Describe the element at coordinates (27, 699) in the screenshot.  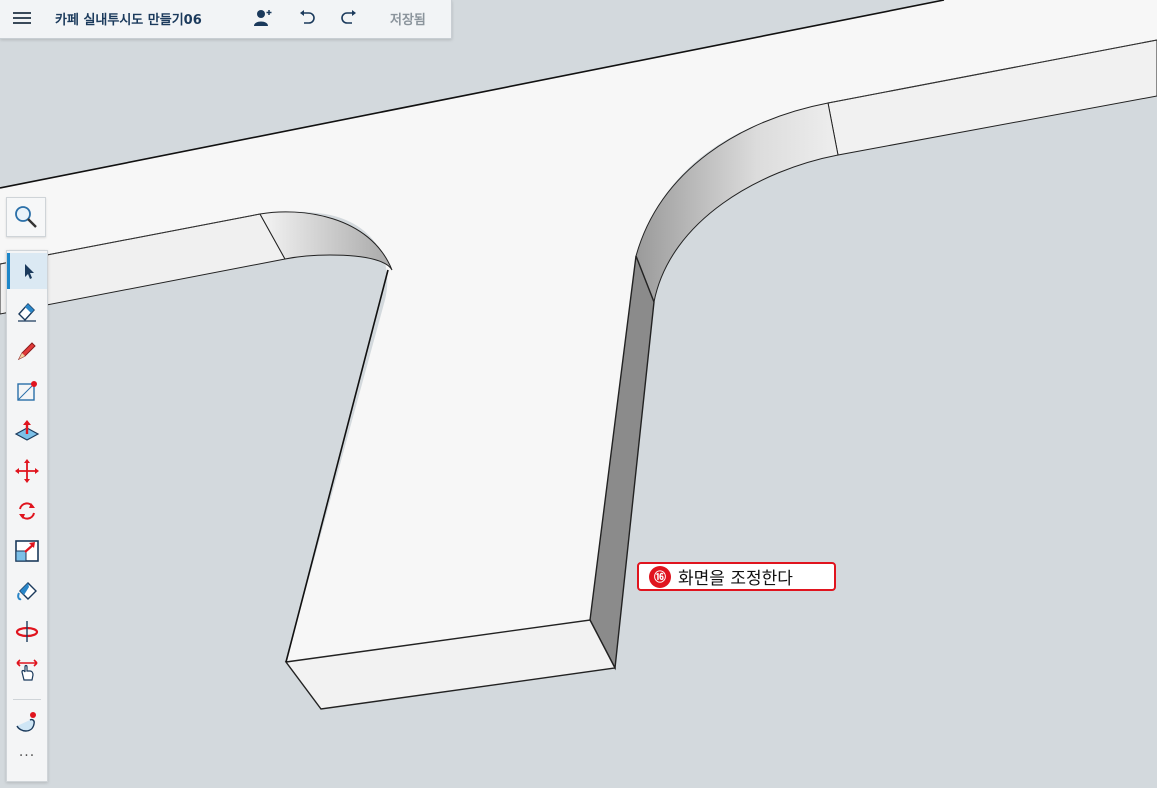
I see `palette-divider` at that location.